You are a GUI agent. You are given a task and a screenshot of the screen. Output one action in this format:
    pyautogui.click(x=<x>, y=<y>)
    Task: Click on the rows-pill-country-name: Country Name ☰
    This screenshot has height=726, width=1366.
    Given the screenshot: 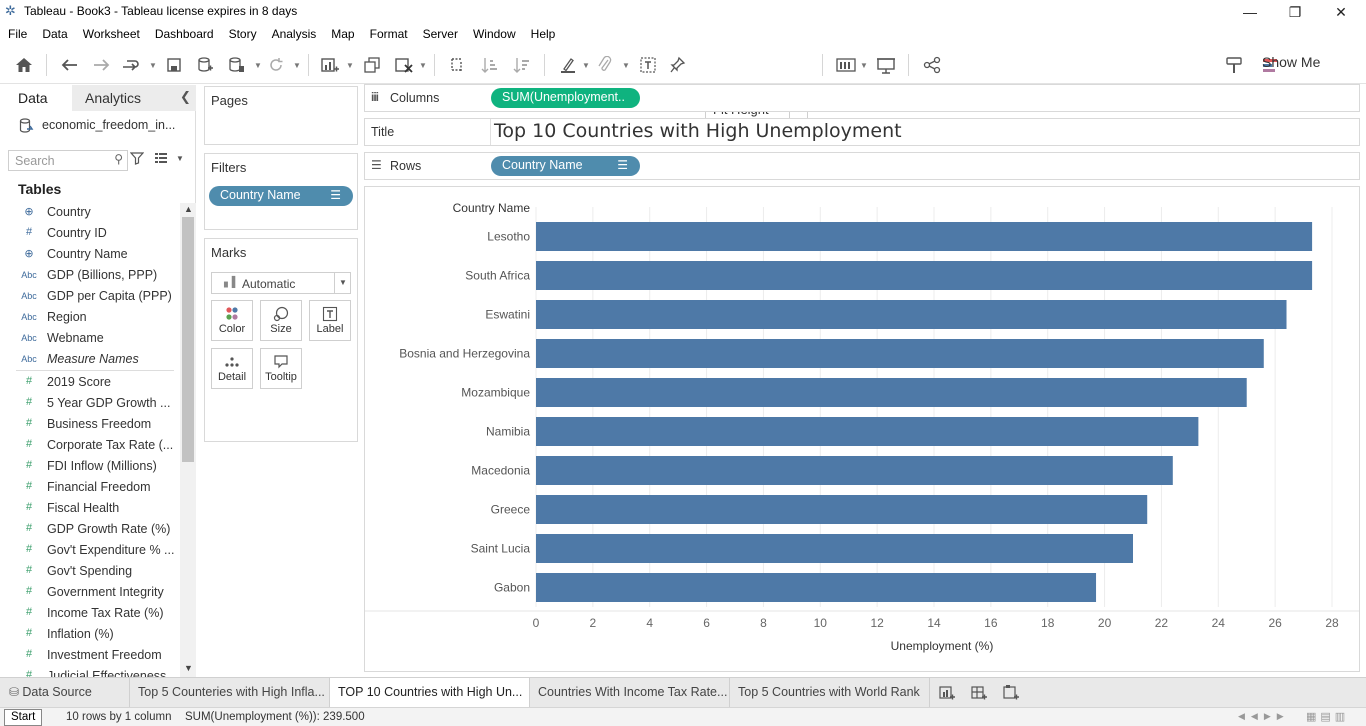 What is the action you would take?
    pyautogui.click(x=565, y=166)
    